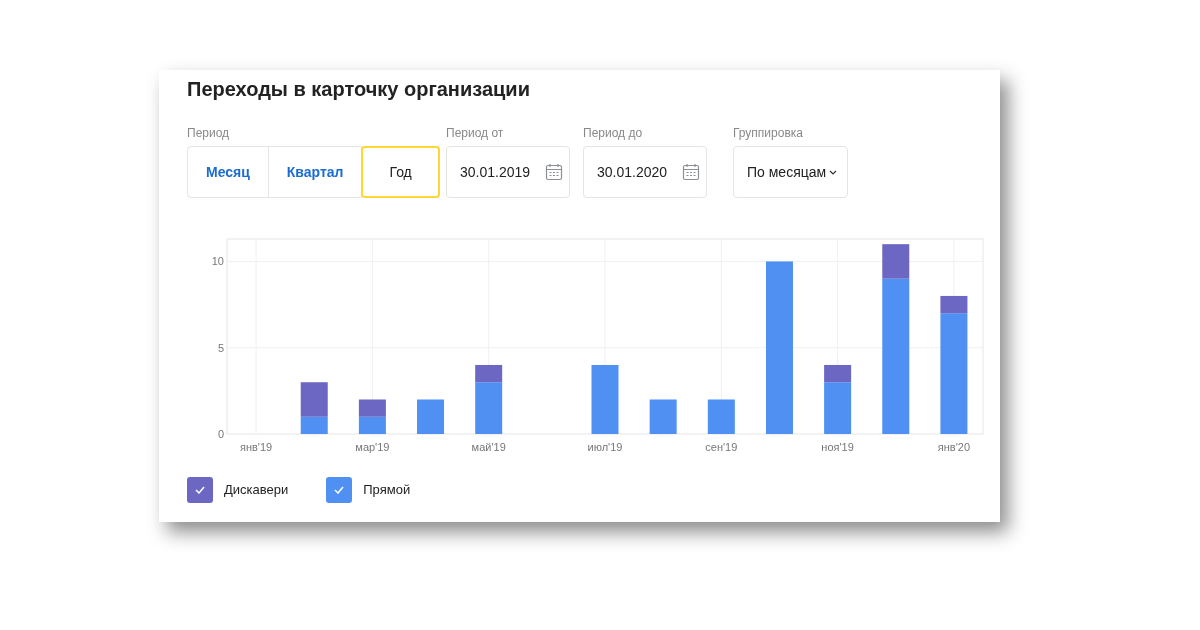 Image resolution: width=1200 pixels, height=630 pixels. Describe the element at coordinates (256, 490) in the screenshot. I see `legend-label: Дискавери` at that location.